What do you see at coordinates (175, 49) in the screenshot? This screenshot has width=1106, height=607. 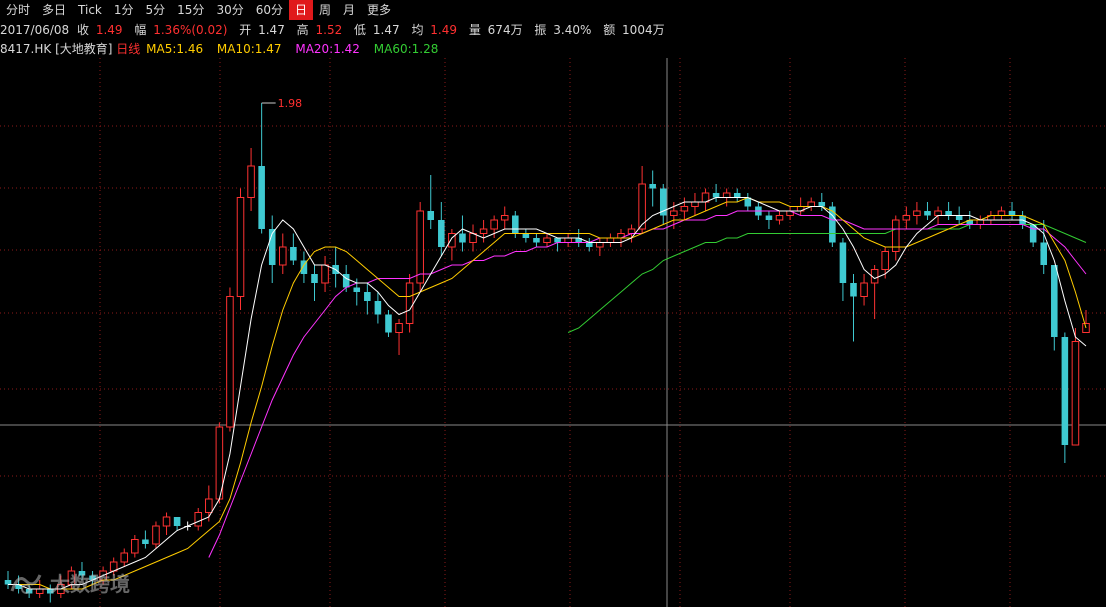 I see `legend-ma5: MA5:1.46` at bounding box center [175, 49].